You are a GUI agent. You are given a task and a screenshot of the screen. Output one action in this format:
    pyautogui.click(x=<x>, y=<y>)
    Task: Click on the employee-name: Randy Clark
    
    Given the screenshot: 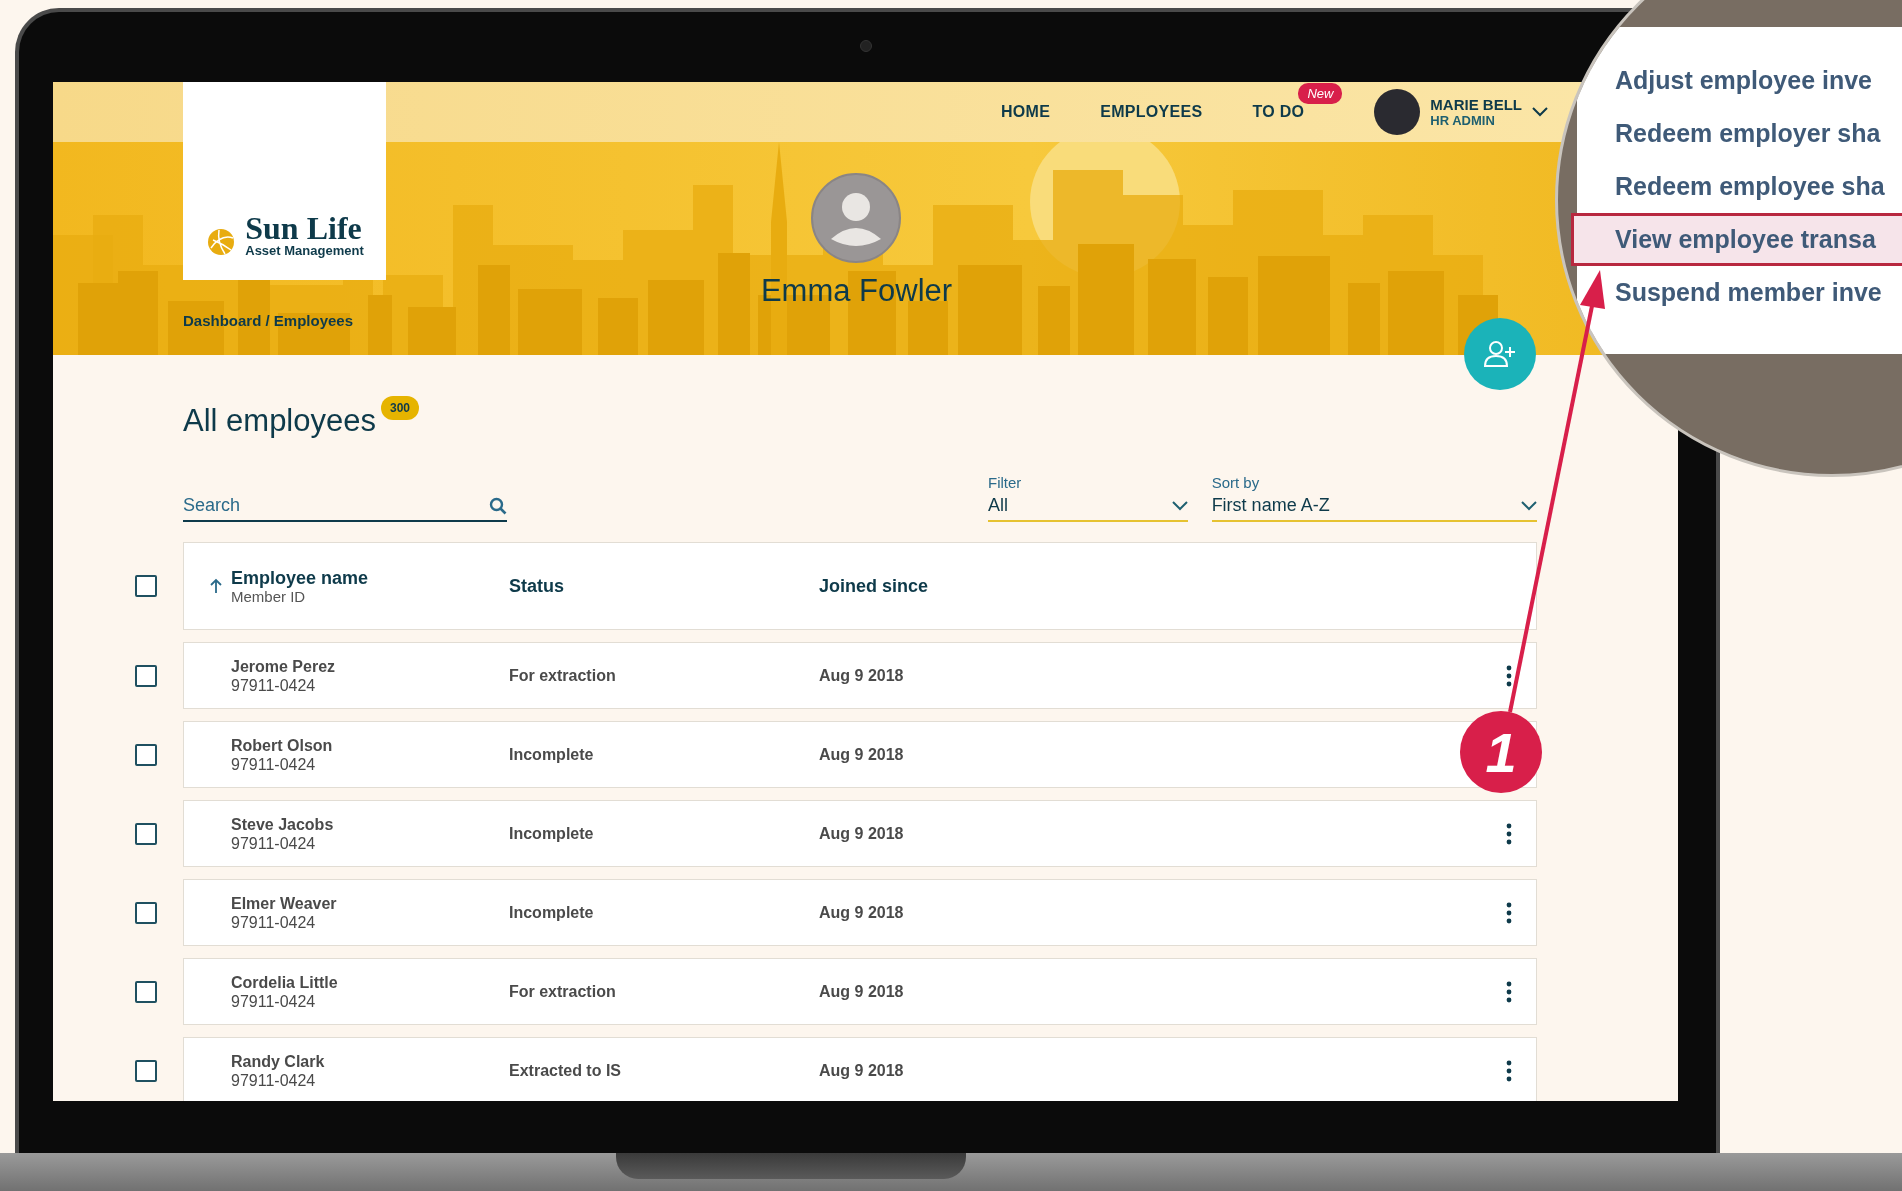 What is the action you would take?
    pyautogui.click(x=278, y=1061)
    